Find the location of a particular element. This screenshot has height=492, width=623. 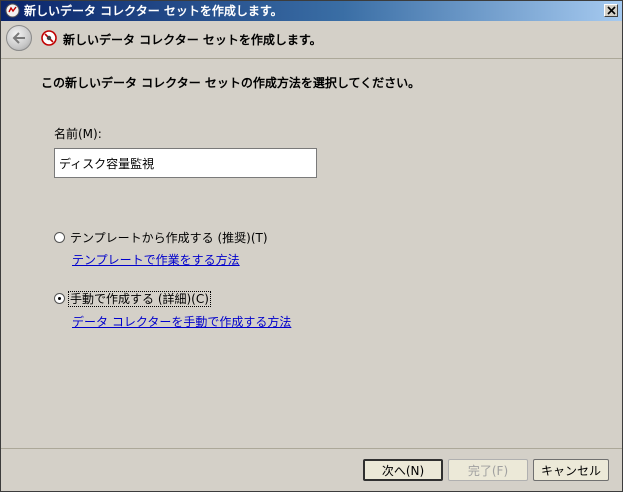

close-button is located at coordinates (611, 10).